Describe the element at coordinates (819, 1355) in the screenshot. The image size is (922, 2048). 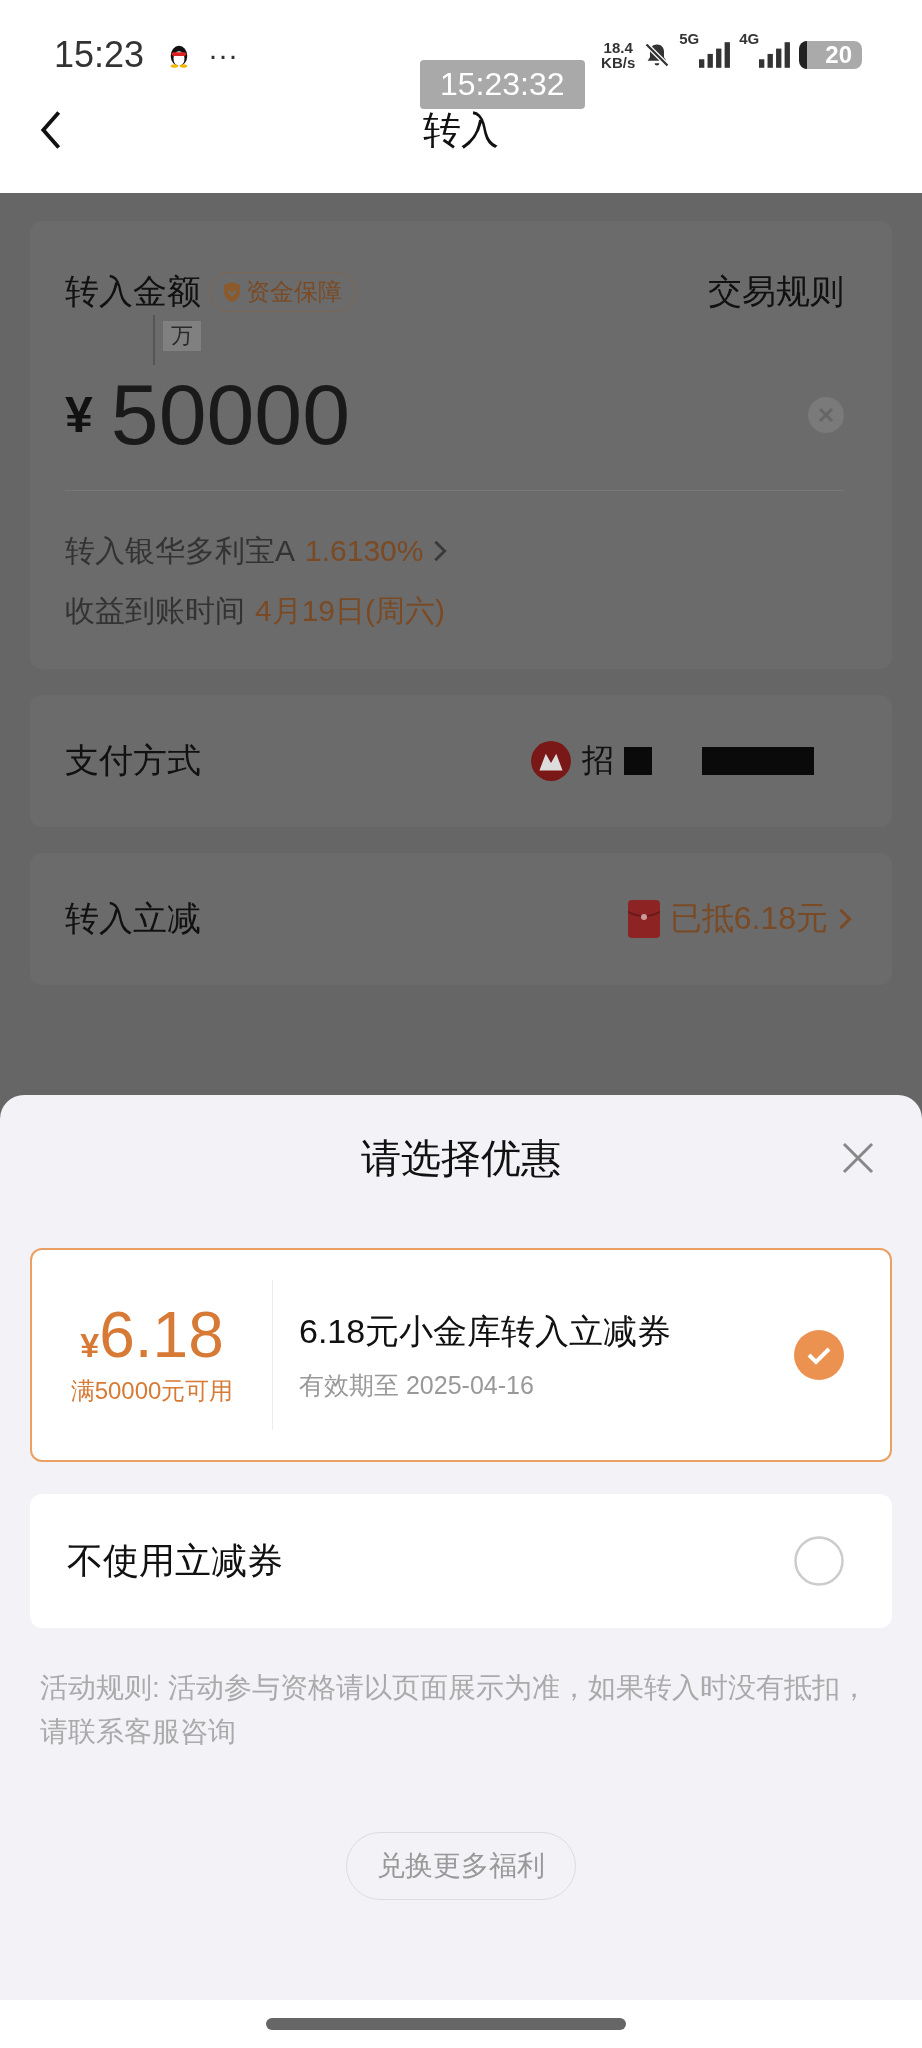
I see `check-circle-icon` at that location.